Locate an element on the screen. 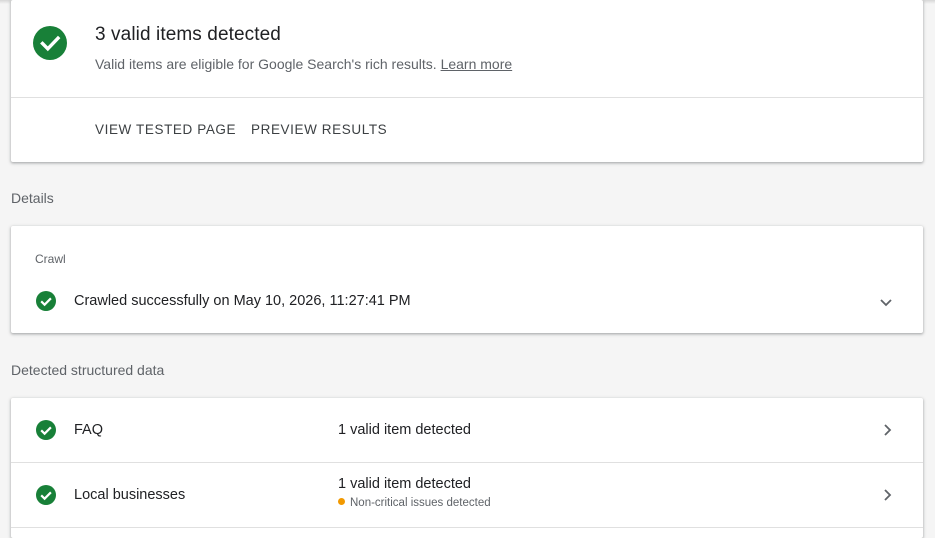 Image resolution: width=935 pixels, height=538 pixels. summary-title: 3 valid items detected is located at coordinates (188, 34).